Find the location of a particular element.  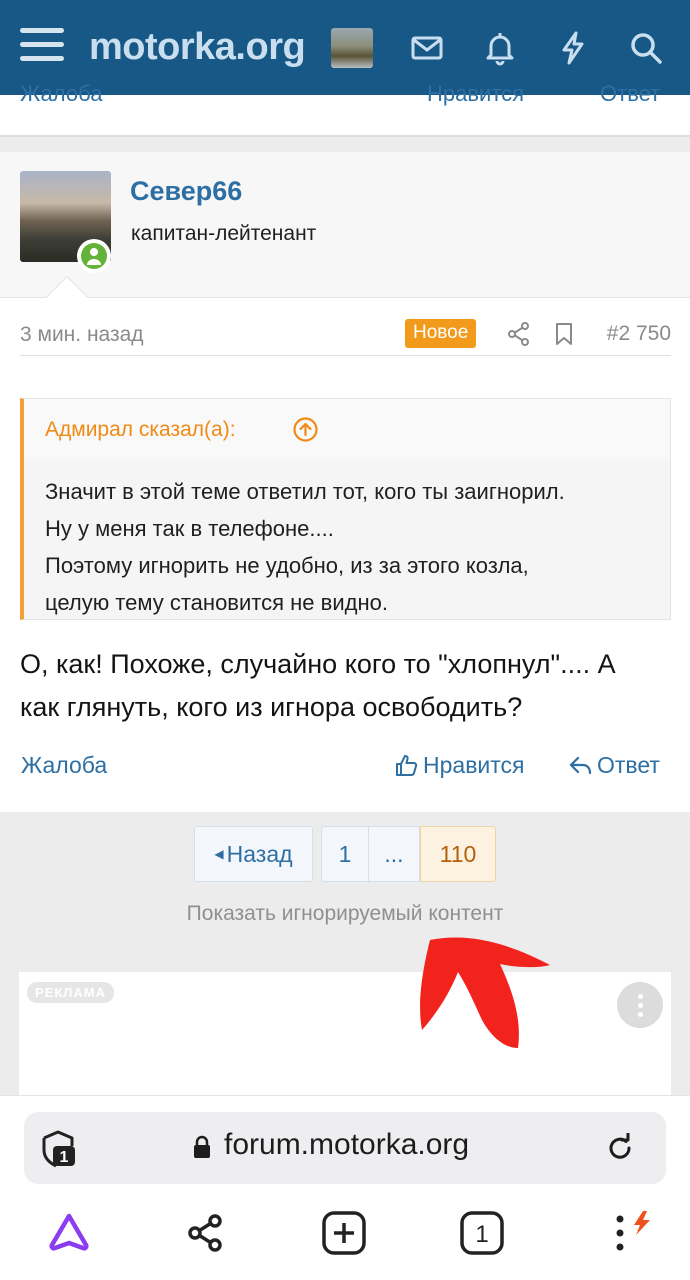

quote-line: целую тему становится не видно. is located at coordinates (216, 602).